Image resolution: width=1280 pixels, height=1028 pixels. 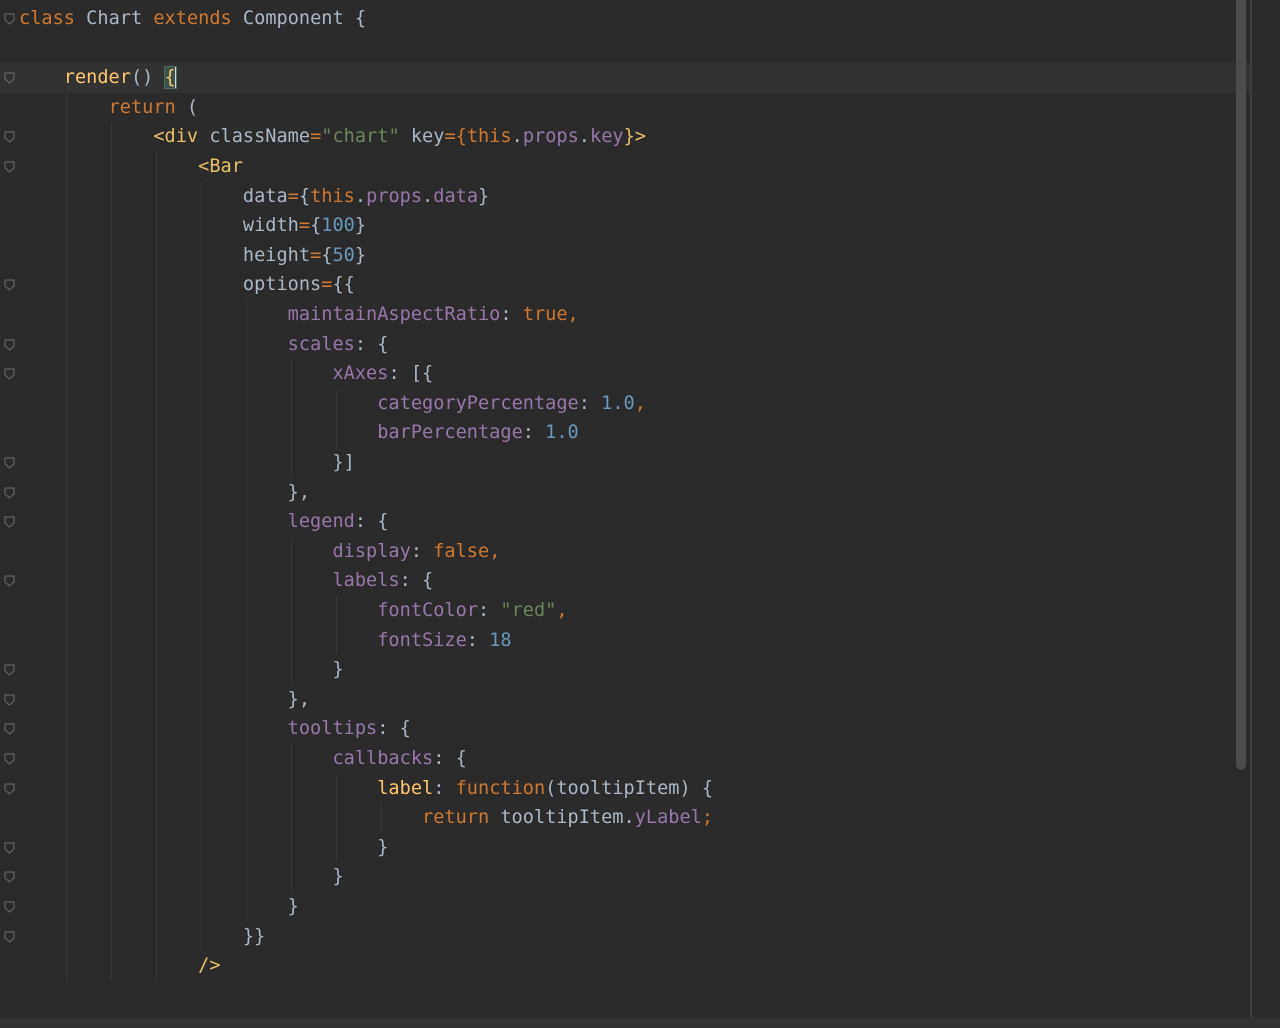 I want to click on code-token: width, so click(x=159, y=226).